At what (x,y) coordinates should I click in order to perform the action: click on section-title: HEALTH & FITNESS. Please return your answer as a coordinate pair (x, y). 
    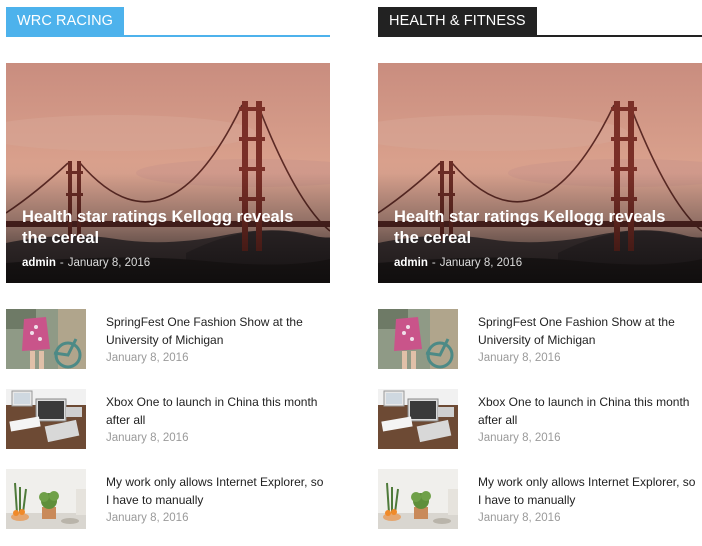
    Looking at the image, I should click on (457, 21).